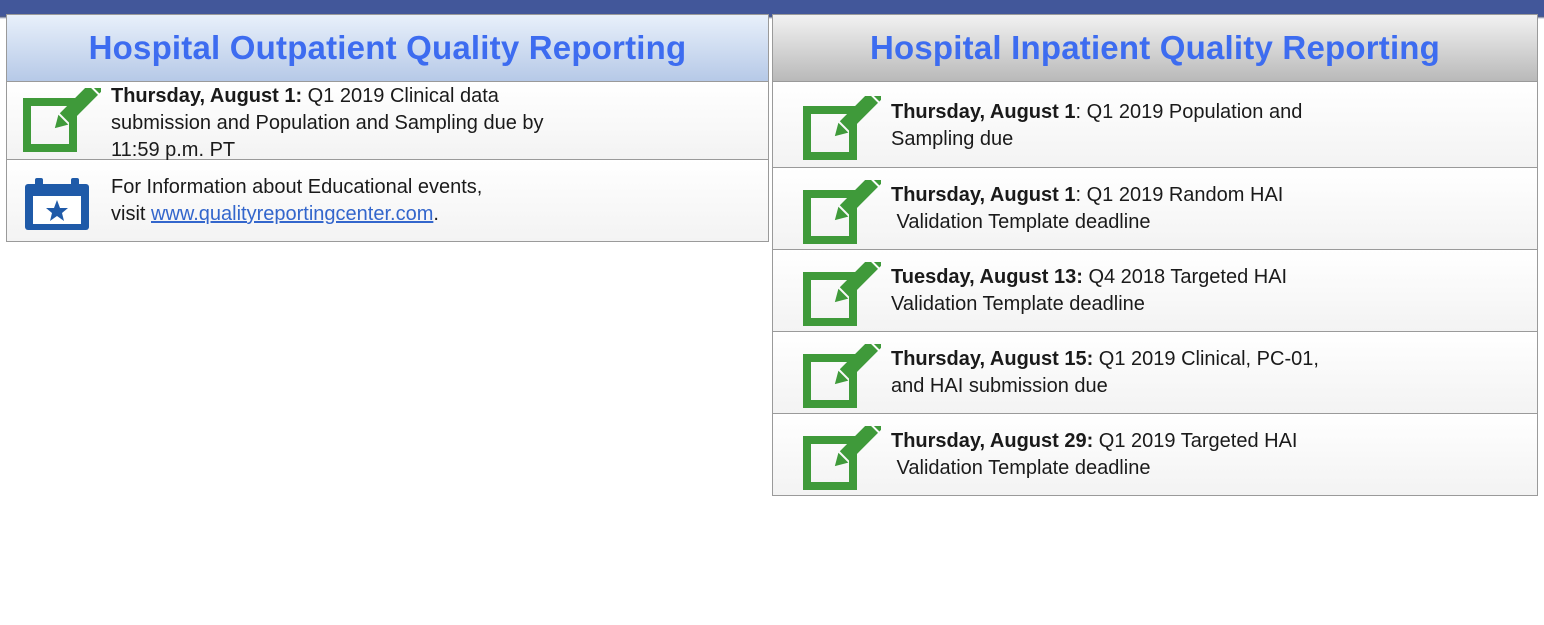  What do you see at coordinates (400, 96) in the screenshot?
I see `item-desc: Q1 2019 Clinical data` at bounding box center [400, 96].